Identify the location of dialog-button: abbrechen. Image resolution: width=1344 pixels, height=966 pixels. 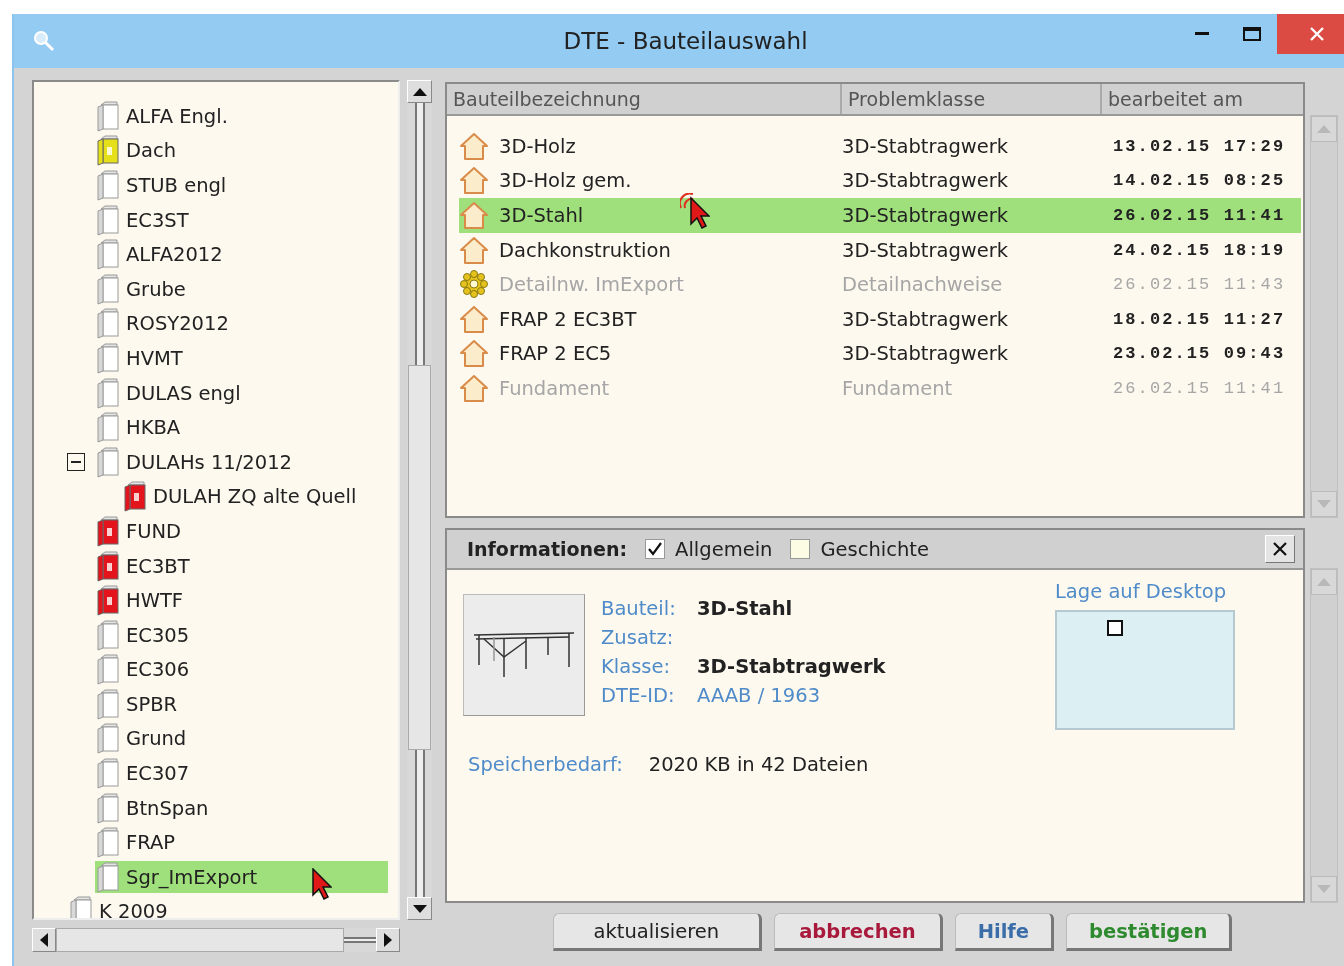
(858, 932).